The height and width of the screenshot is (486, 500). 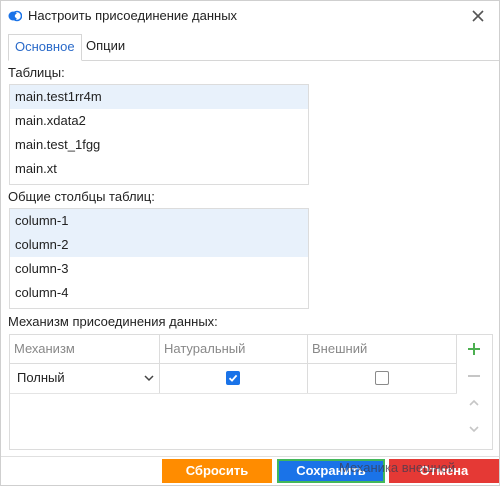 I want to click on outer-cell, so click(x=382, y=378).